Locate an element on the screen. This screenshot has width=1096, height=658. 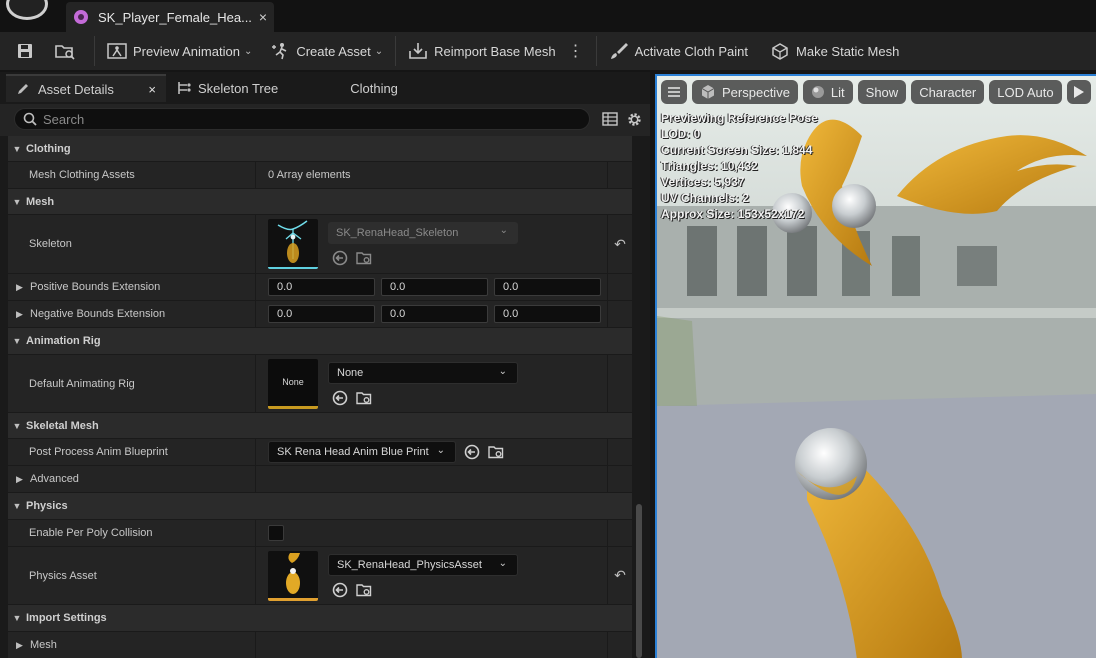
physics-asset-picker: SK_RenaHead_PhysicsAsset ⌄ is located at coordinates (423, 575).